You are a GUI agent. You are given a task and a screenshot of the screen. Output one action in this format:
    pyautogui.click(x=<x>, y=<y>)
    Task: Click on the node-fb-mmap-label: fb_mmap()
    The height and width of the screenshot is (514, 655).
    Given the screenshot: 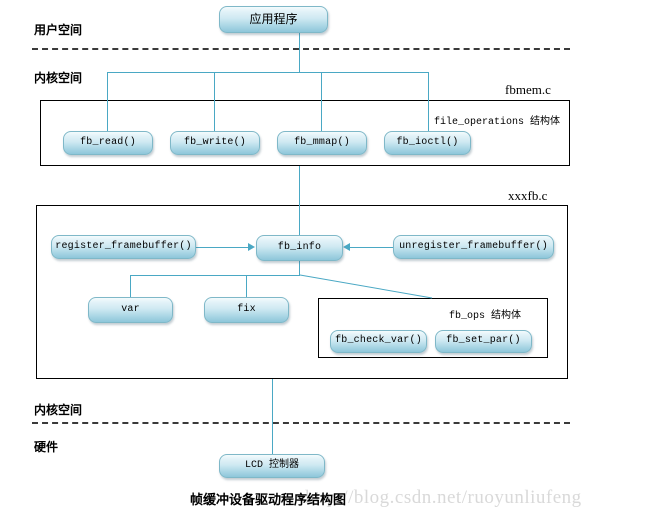 What is the action you would take?
    pyautogui.click(x=322, y=142)
    